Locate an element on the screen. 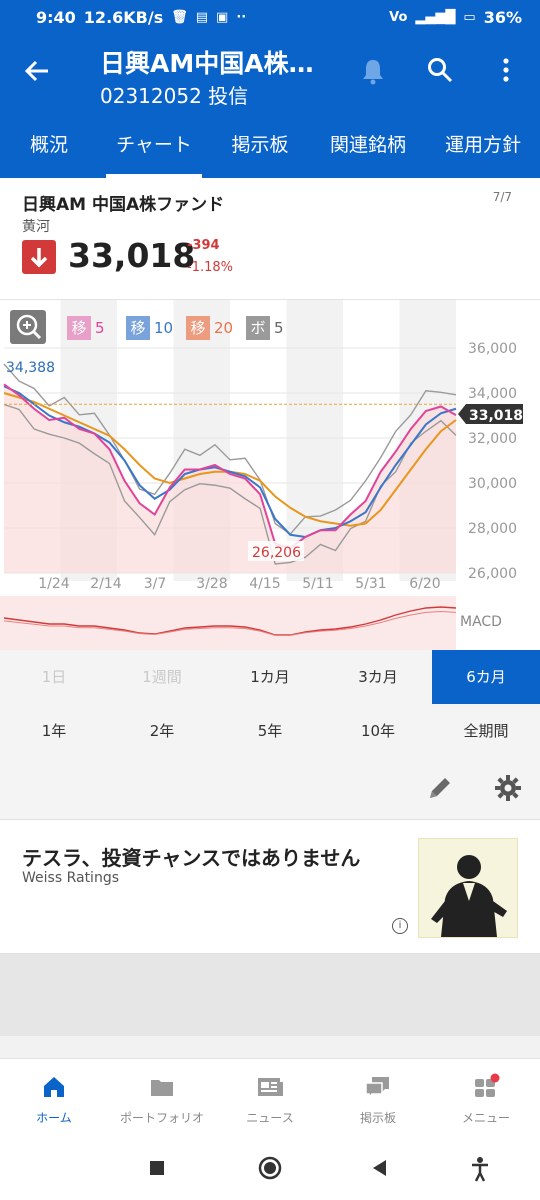 This screenshot has width=540, height=1200. more-dots-icon: ·· is located at coordinates (241, 17).